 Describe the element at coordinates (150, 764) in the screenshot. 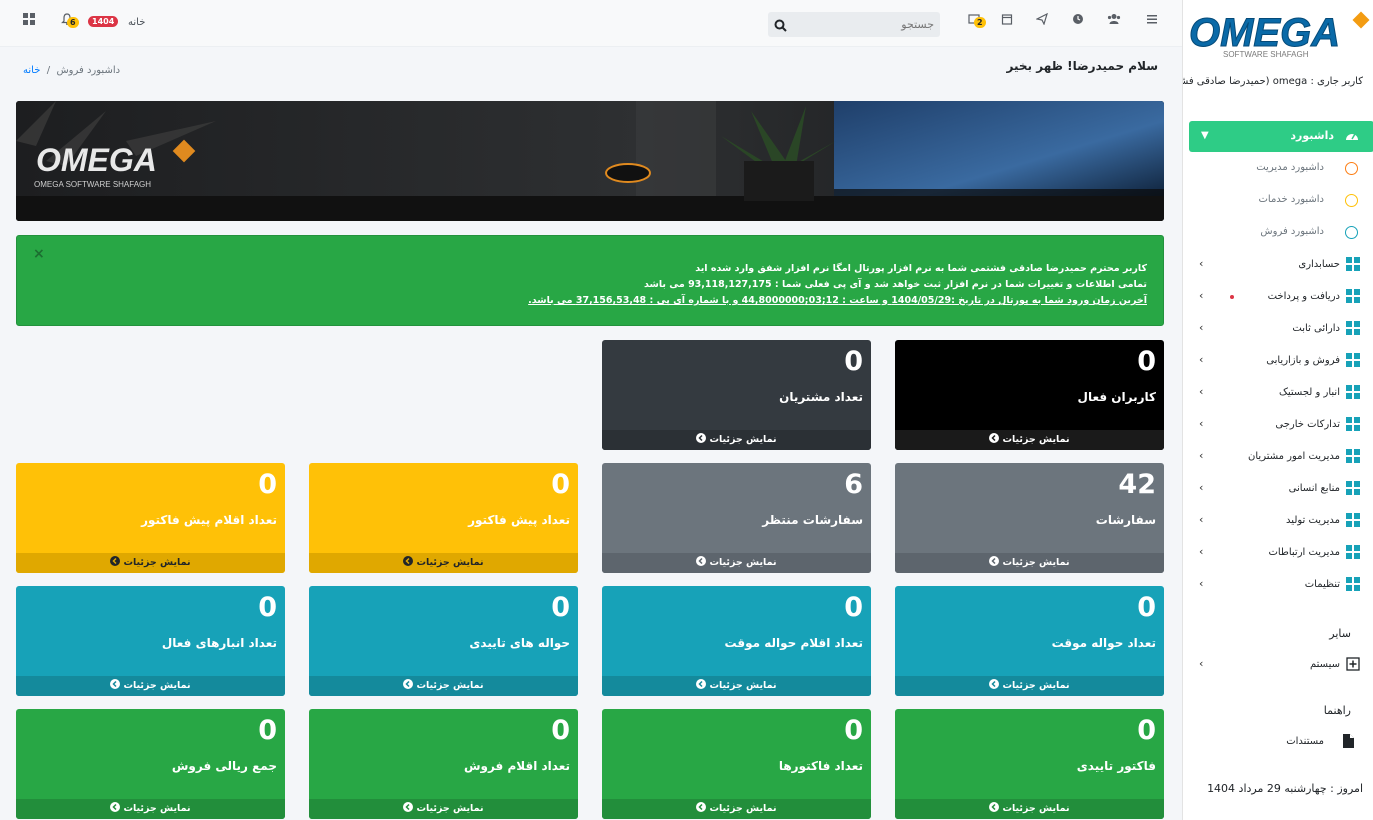

I see `stat-box: 0 جمع ریالی فروش نمایش جزئیات` at that location.